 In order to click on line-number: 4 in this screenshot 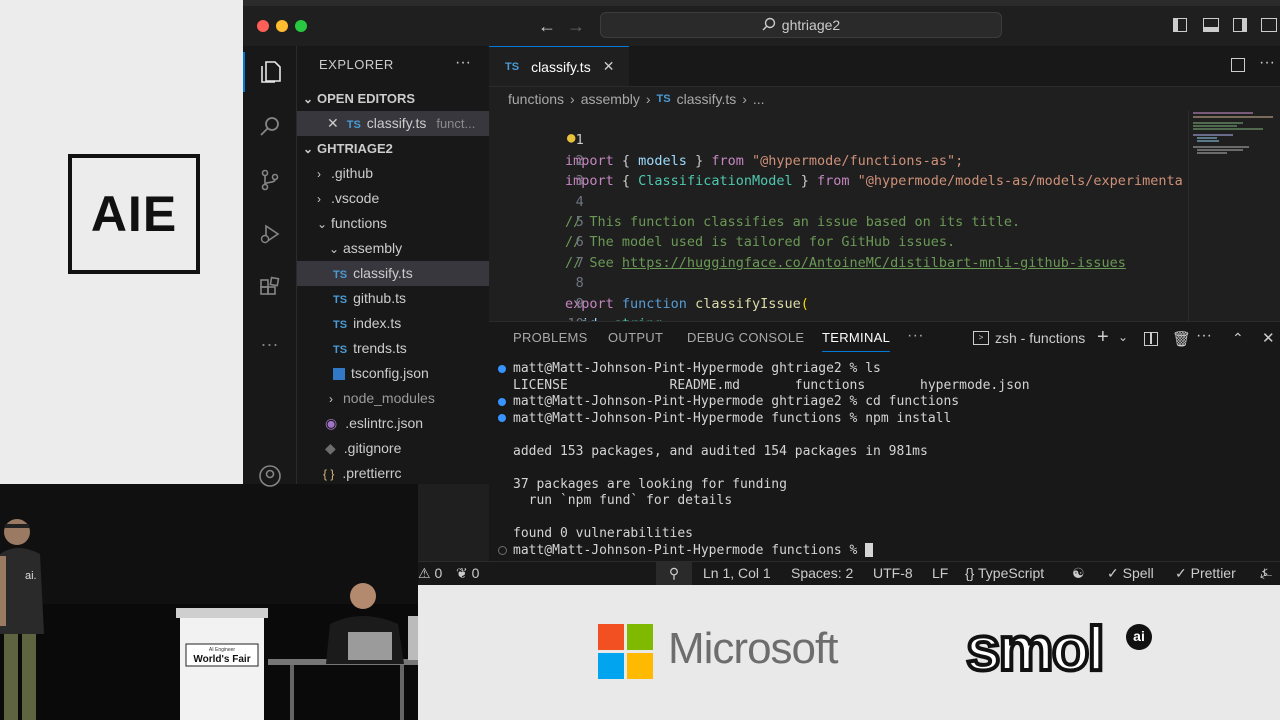, I will do `click(579, 201)`.